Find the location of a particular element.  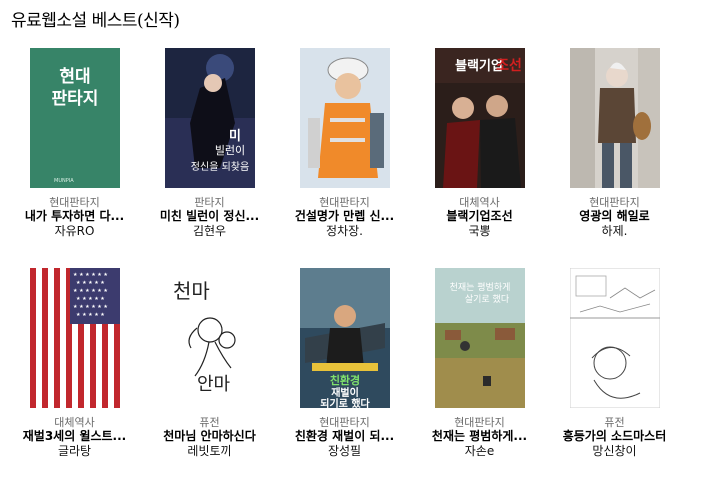

book-author: 망신창이 is located at coordinates (614, 451).